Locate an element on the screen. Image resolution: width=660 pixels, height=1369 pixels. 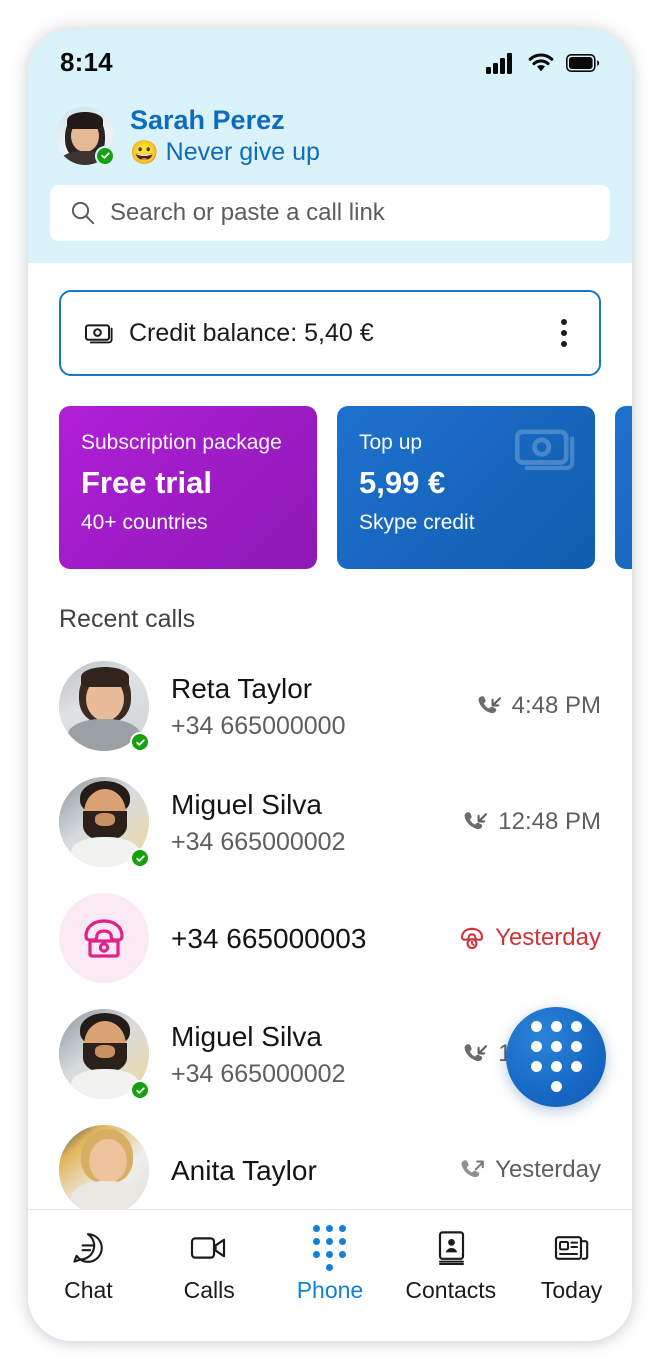
tab-label: Contacts is located at coordinates (451, 1289).